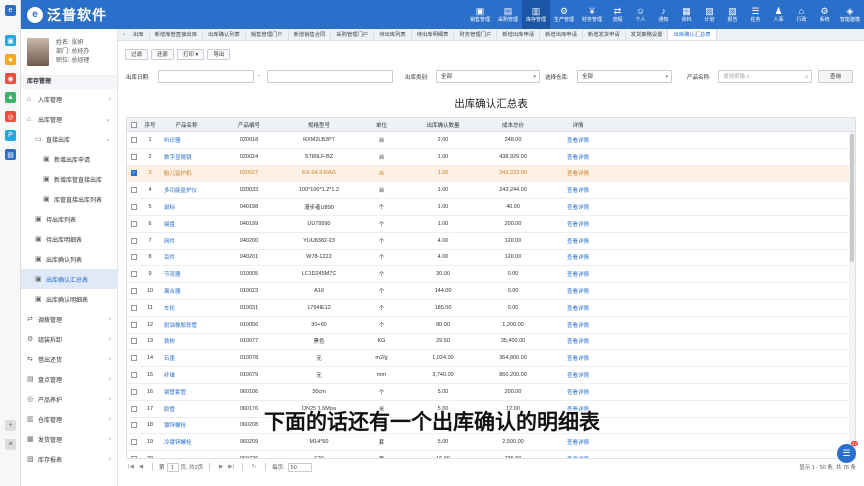 The width and height of the screenshot is (864, 486). Describe the element at coordinates (172, 467) in the screenshot. I see `page-number-input: 1` at that location.